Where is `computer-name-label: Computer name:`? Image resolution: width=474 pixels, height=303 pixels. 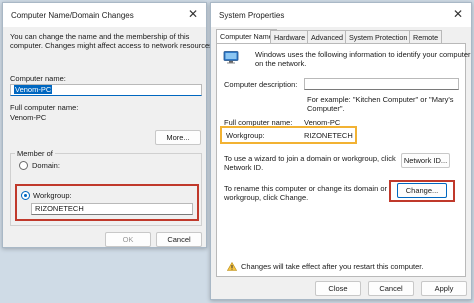 computer-name-label: Computer name: is located at coordinates (38, 78).